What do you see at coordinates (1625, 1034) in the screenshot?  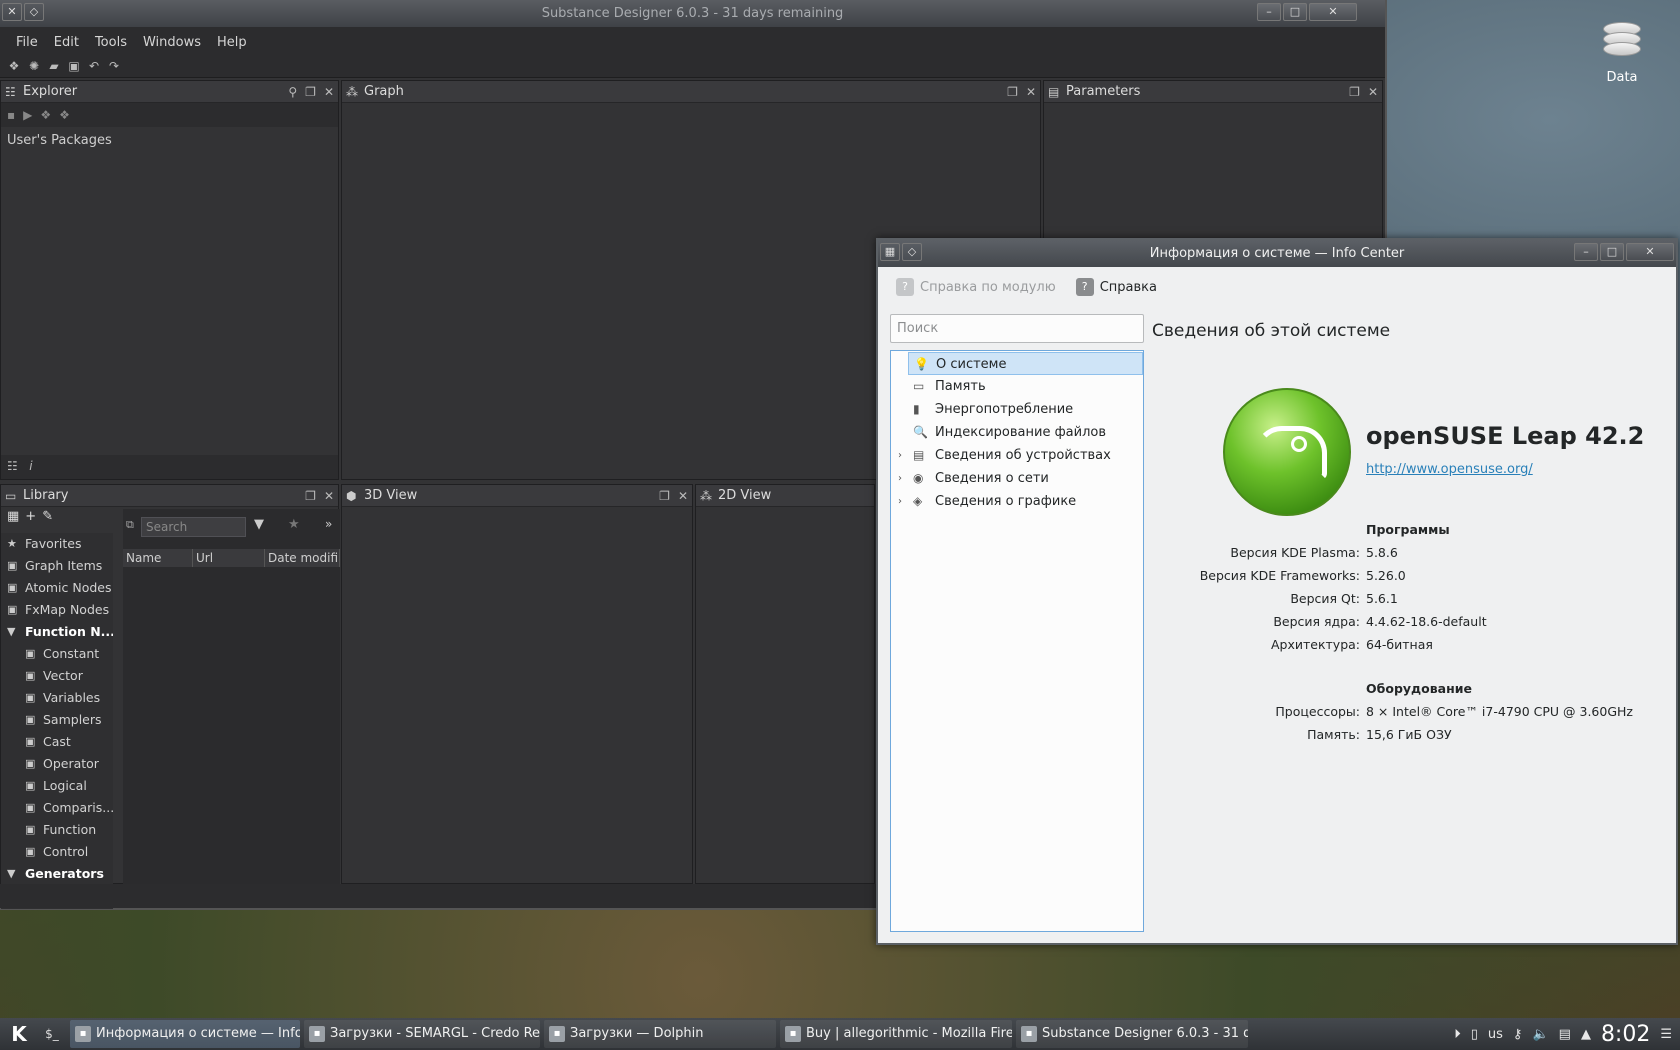 I see `clock: 8:02` at bounding box center [1625, 1034].